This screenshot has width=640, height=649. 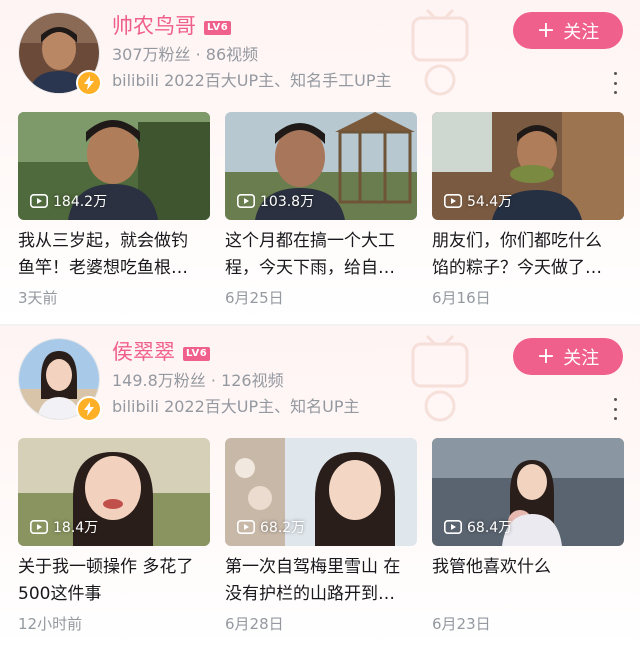 What do you see at coordinates (478, 201) in the screenshot?
I see `view-count: 54.4万` at bounding box center [478, 201].